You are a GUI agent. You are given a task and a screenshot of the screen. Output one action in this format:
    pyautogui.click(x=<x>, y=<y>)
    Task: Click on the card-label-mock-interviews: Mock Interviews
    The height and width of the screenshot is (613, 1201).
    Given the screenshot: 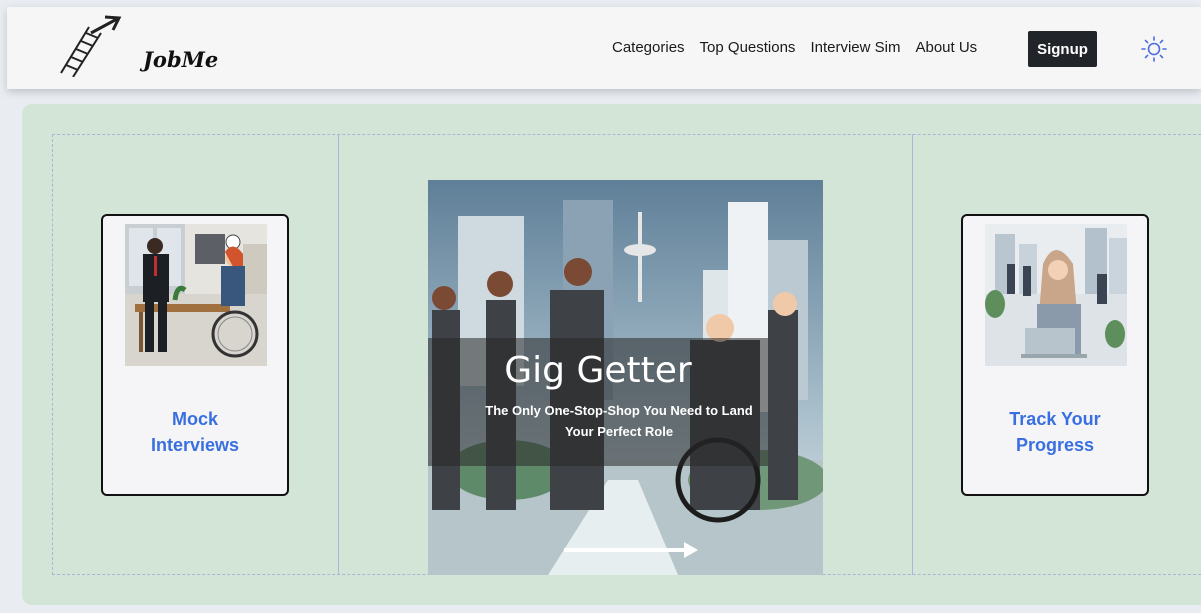 What is the action you would take?
    pyautogui.click(x=195, y=432)
    